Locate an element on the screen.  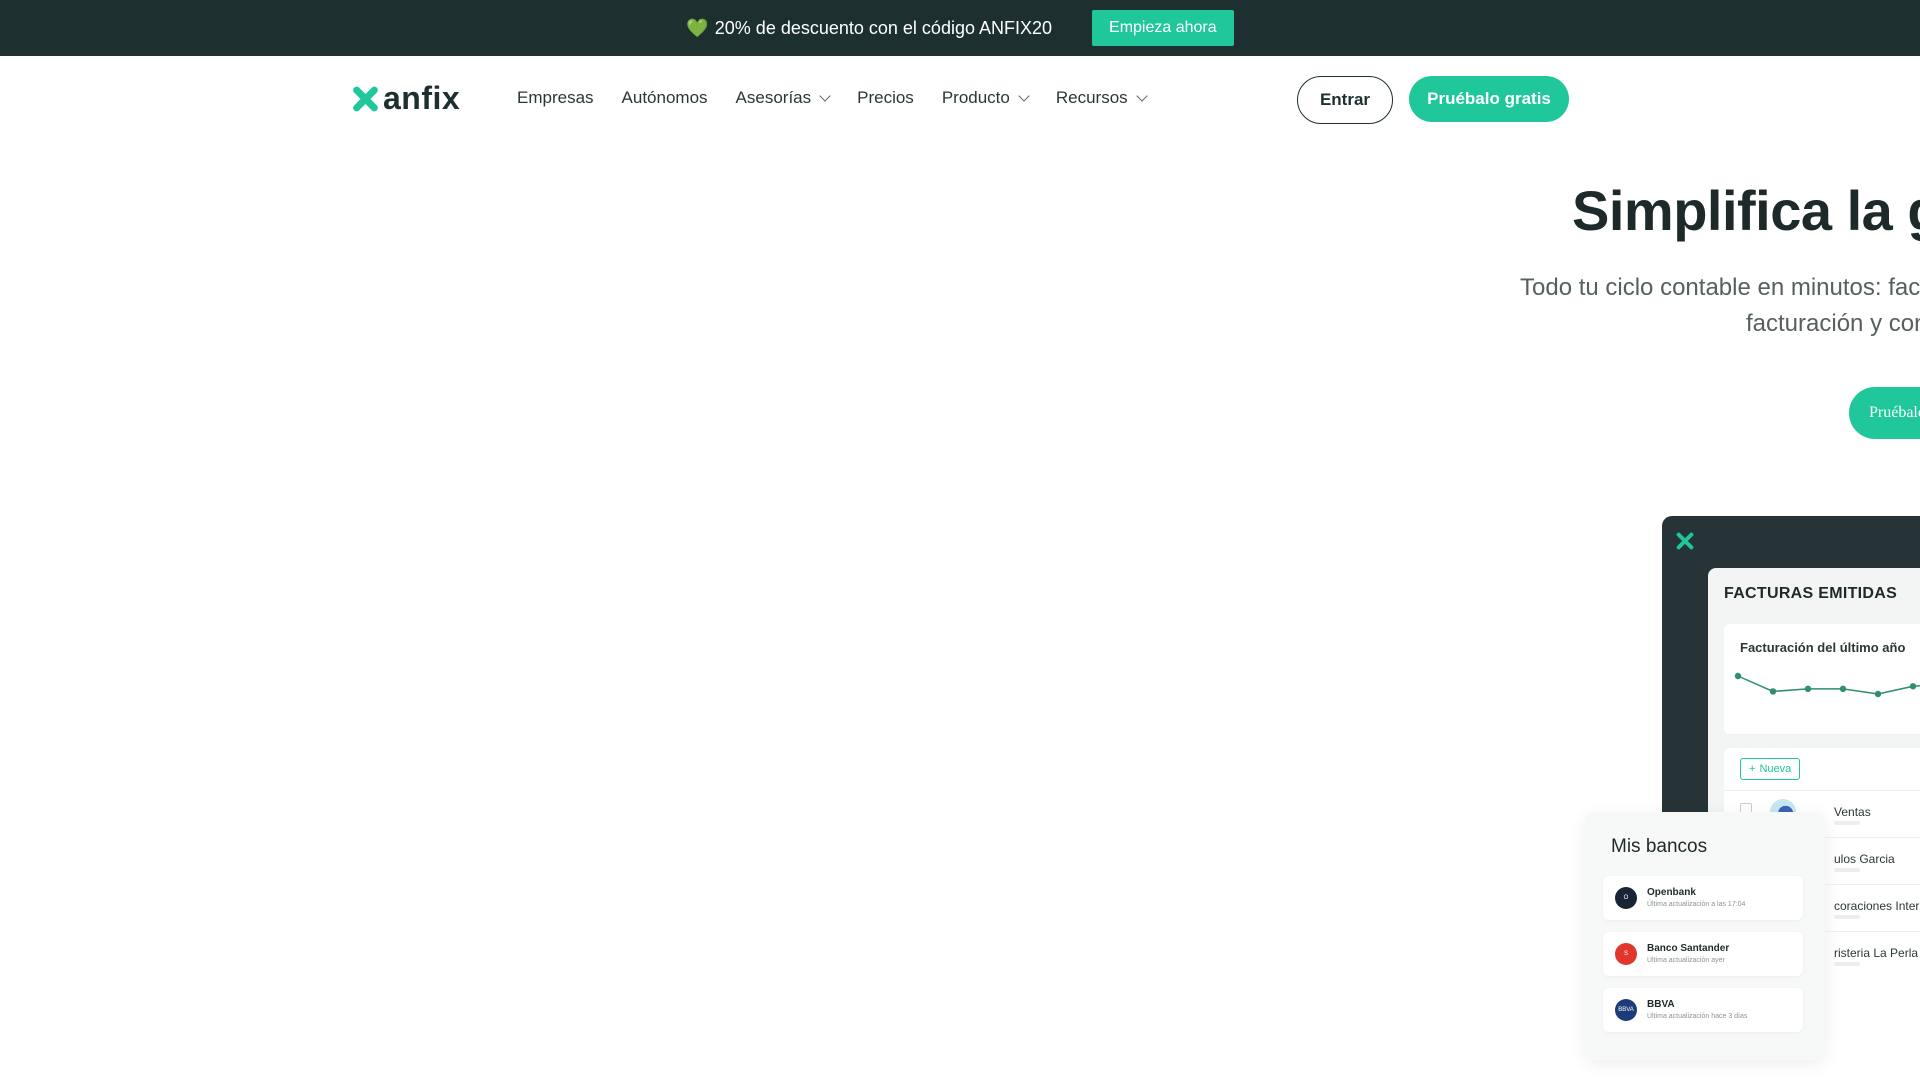
hero-subtitle-line-1: Todo tu ciclo contable en minutos: fact is located at coordinates (1720, 287).